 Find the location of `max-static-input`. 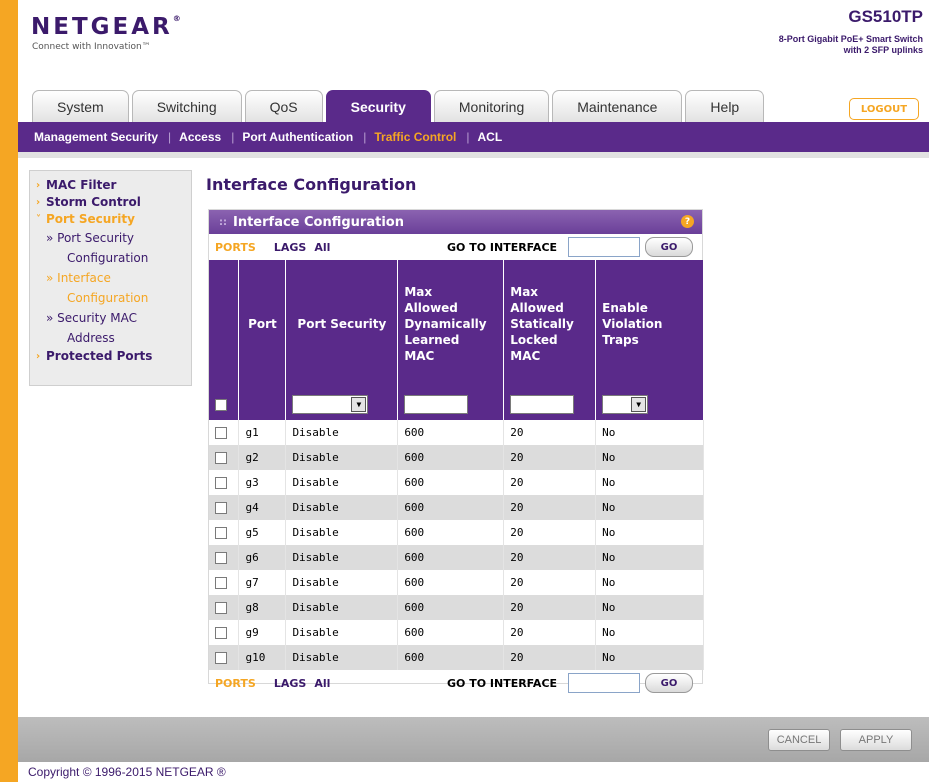

max-static-input is located at coordinates (542, 404).